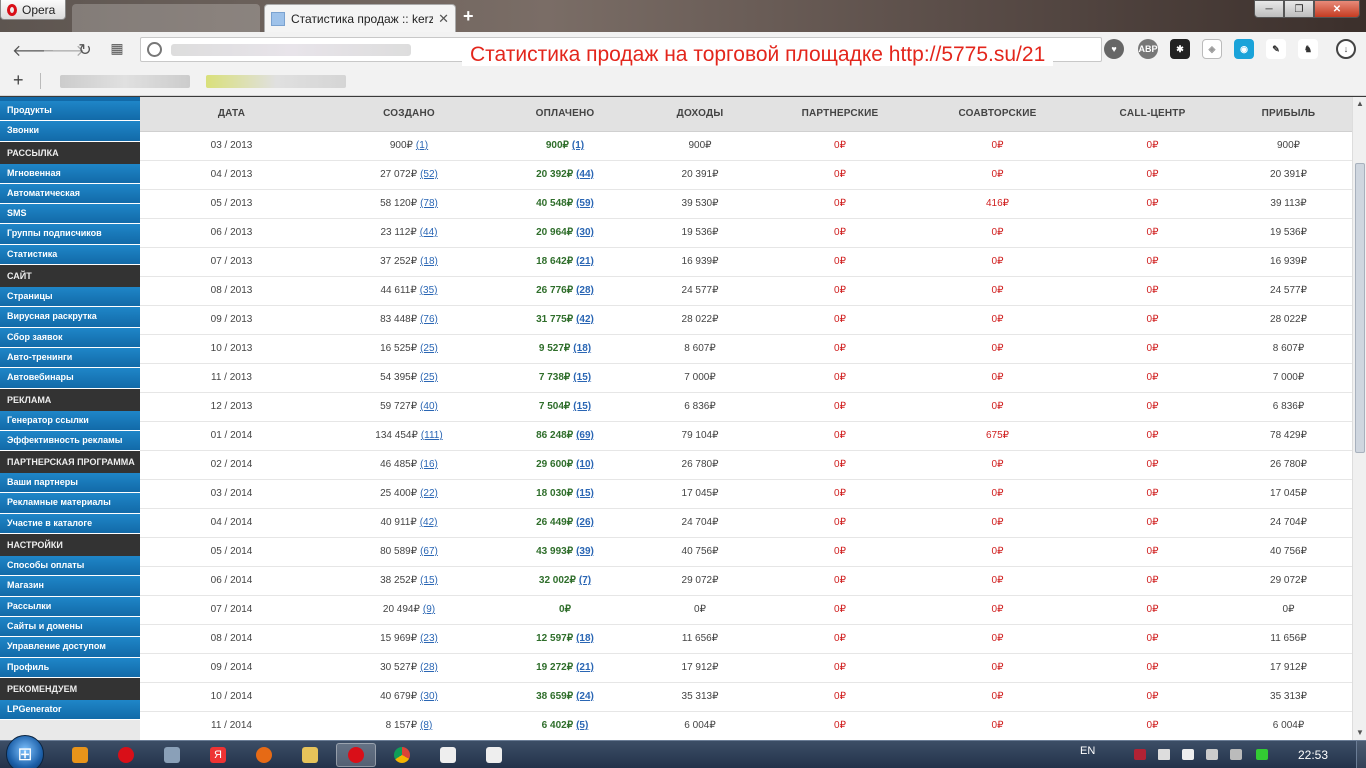  Describe the element at coordinates (70, 667) in the screenshot. I see `sidebar-item: Профиль` at that location.